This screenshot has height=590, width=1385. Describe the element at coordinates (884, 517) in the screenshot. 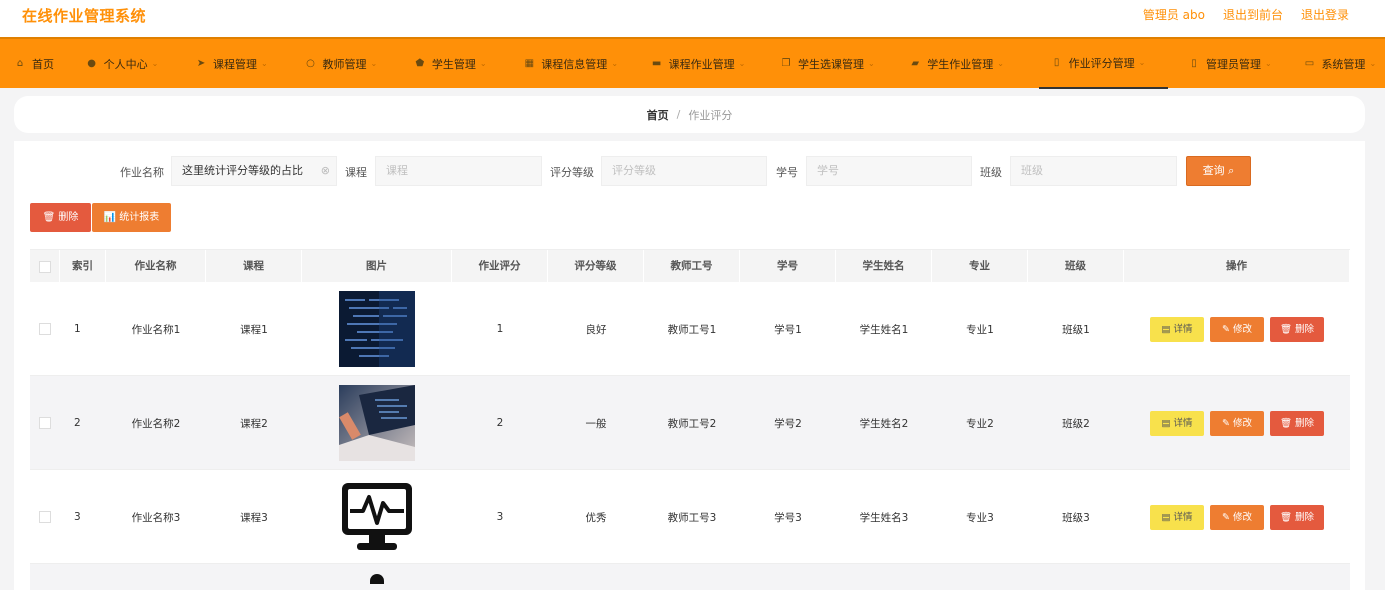

I see `cell-student-name: 学生姓名3` at that location.